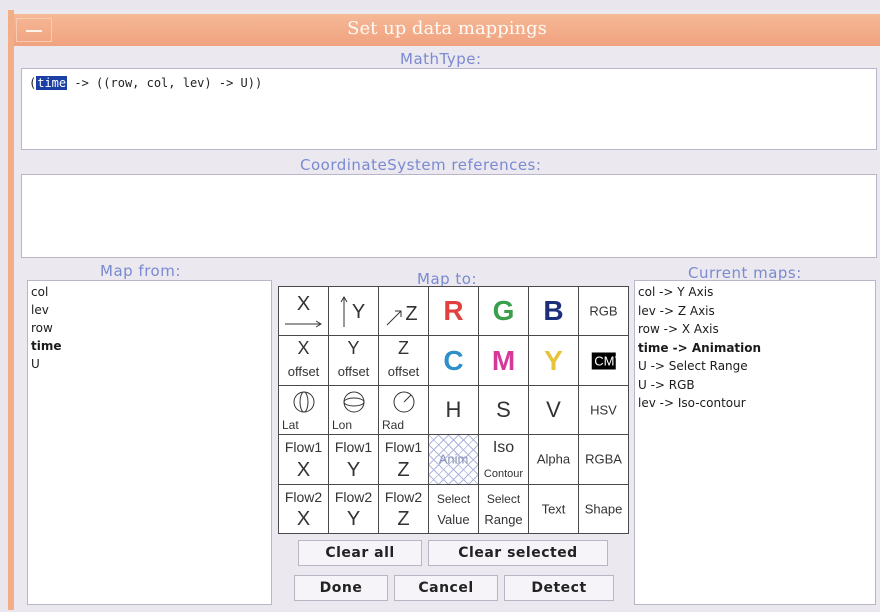  What do you see at coordinates (403, 402) in the screenshot?
I see `radius-icon` at bounding box center [403, 402].